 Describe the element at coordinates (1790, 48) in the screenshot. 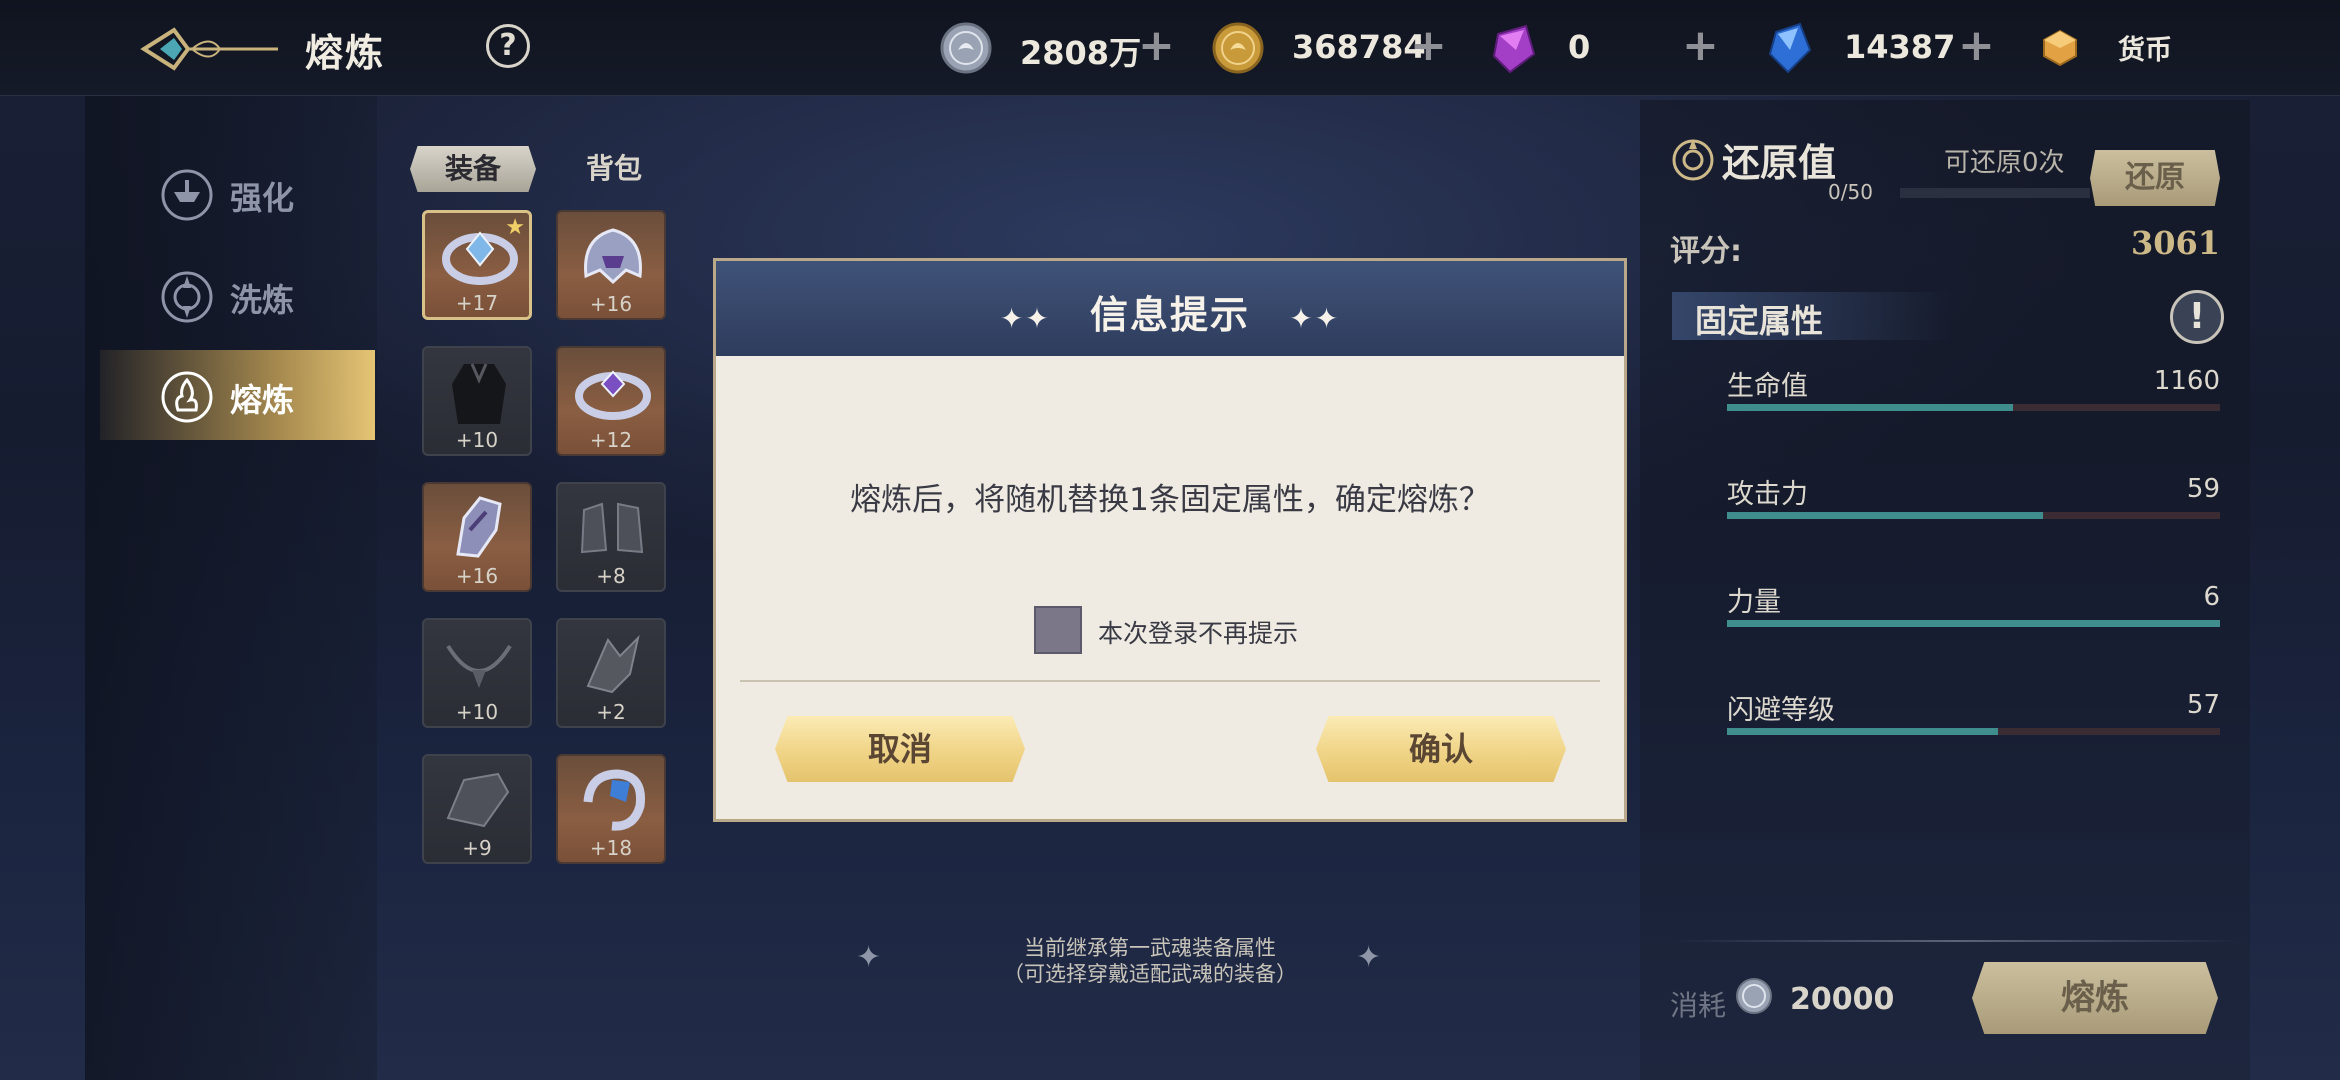

I see `blue-crystal-icon` at that location.